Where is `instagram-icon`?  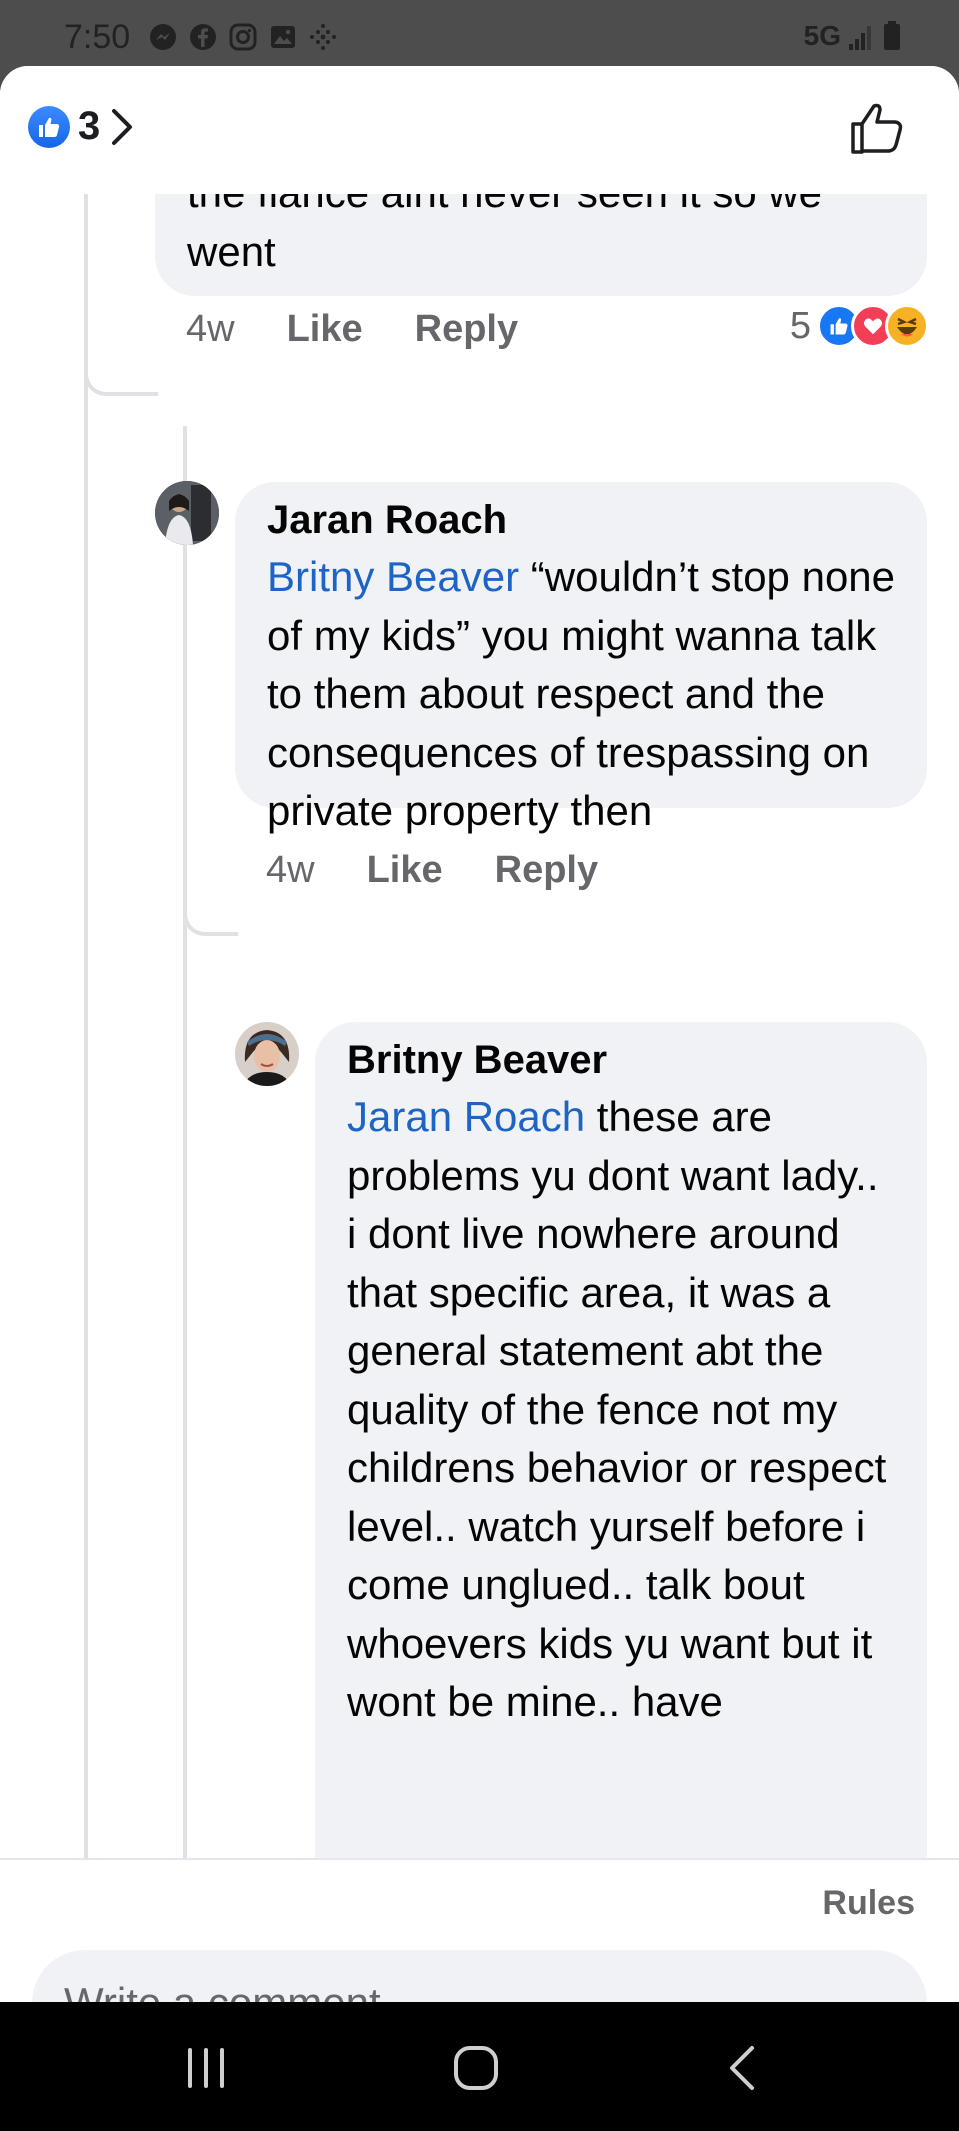
instagram-icon is located at coordinates (243, 37).